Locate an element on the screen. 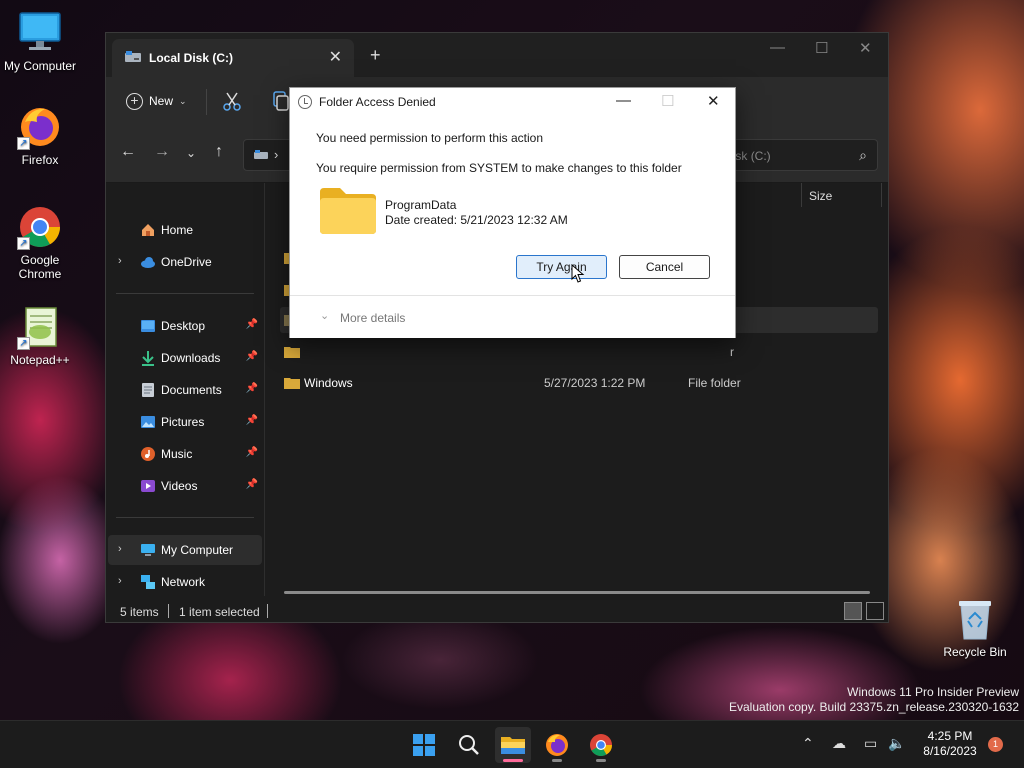  sidebar-item-music: Music 📌 is located at coordinates (185, 454).